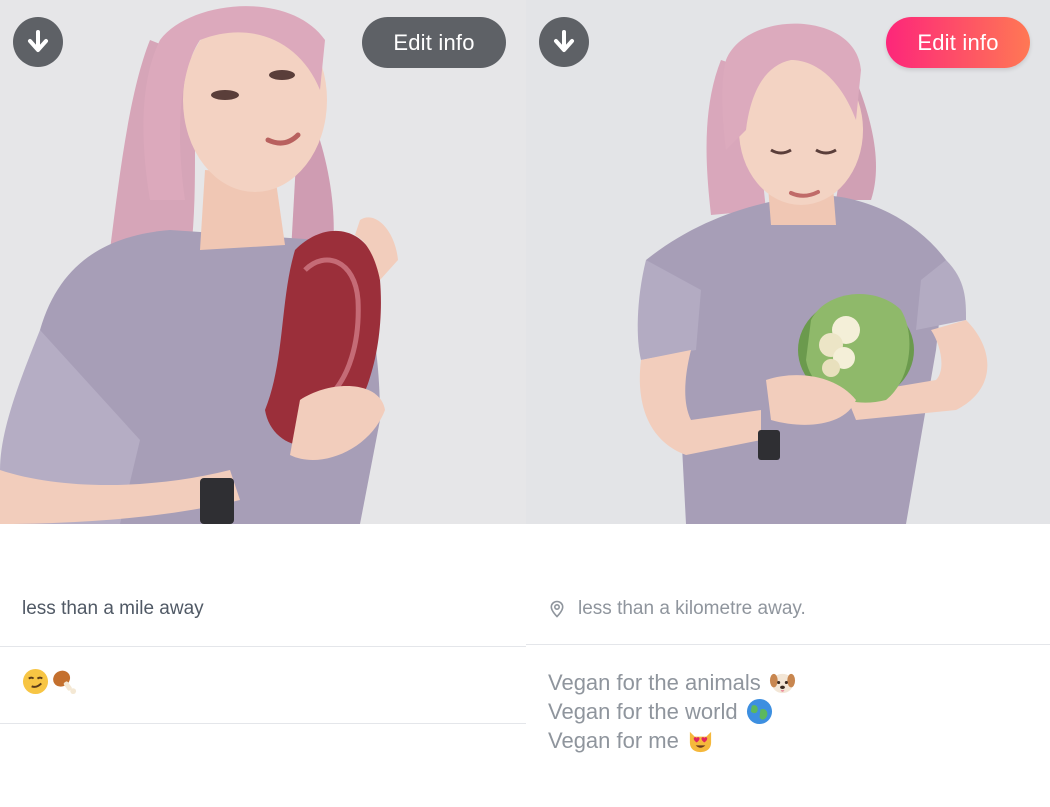 Image resolution: width=1050 pixels, height=807 pixels. What do you see at coordinates (35, 681) in the screenshot?
I see `smirking-face-emoji` at bounding box center [35, 681].